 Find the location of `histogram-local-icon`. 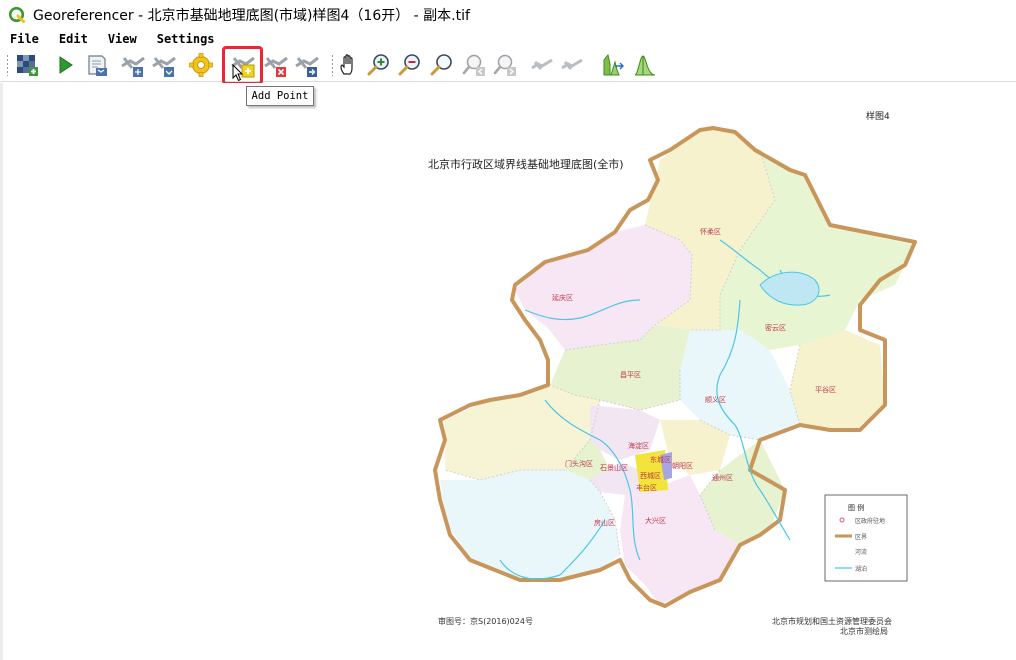

histogram-local-icon is located at coordinates (645, 65).